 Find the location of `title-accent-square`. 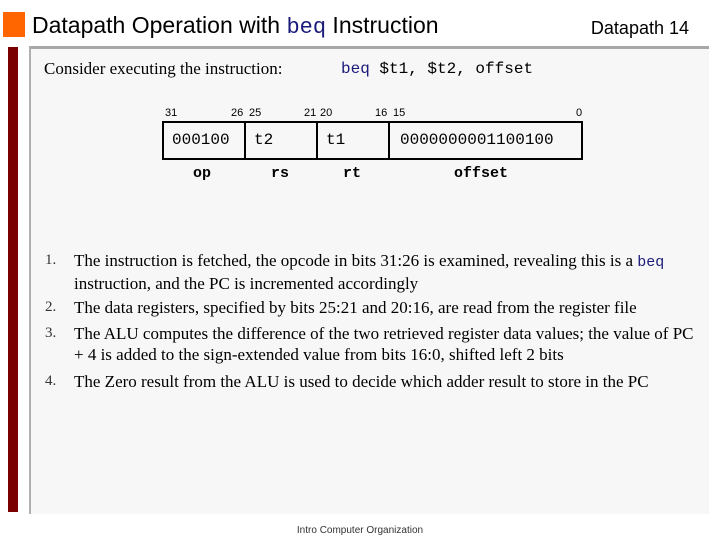

title-accent-square is located at coordinates (14, 24).